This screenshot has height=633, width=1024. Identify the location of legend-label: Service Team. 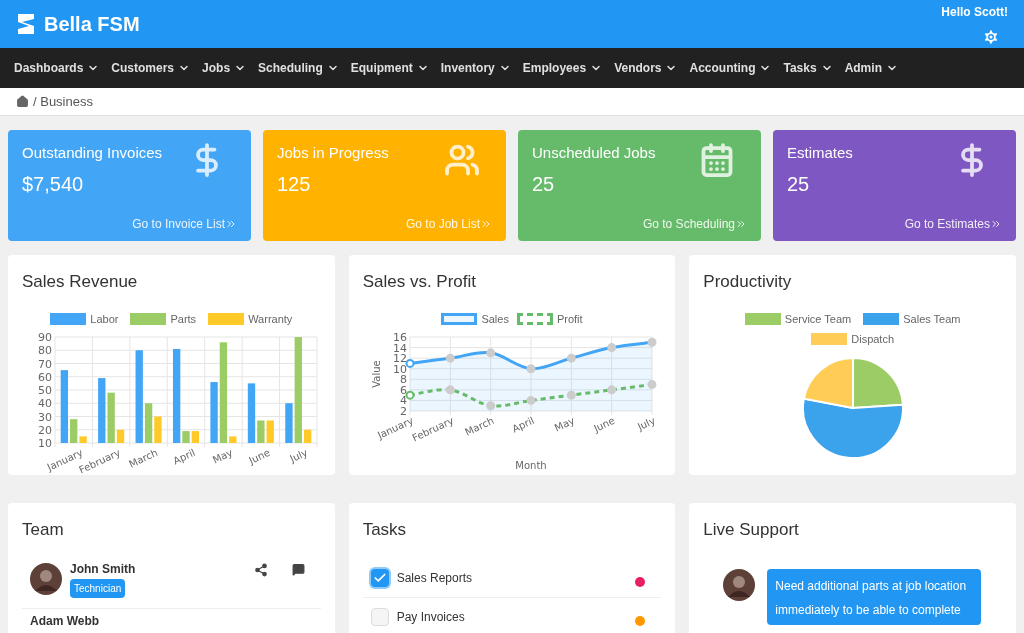
(818, 319).